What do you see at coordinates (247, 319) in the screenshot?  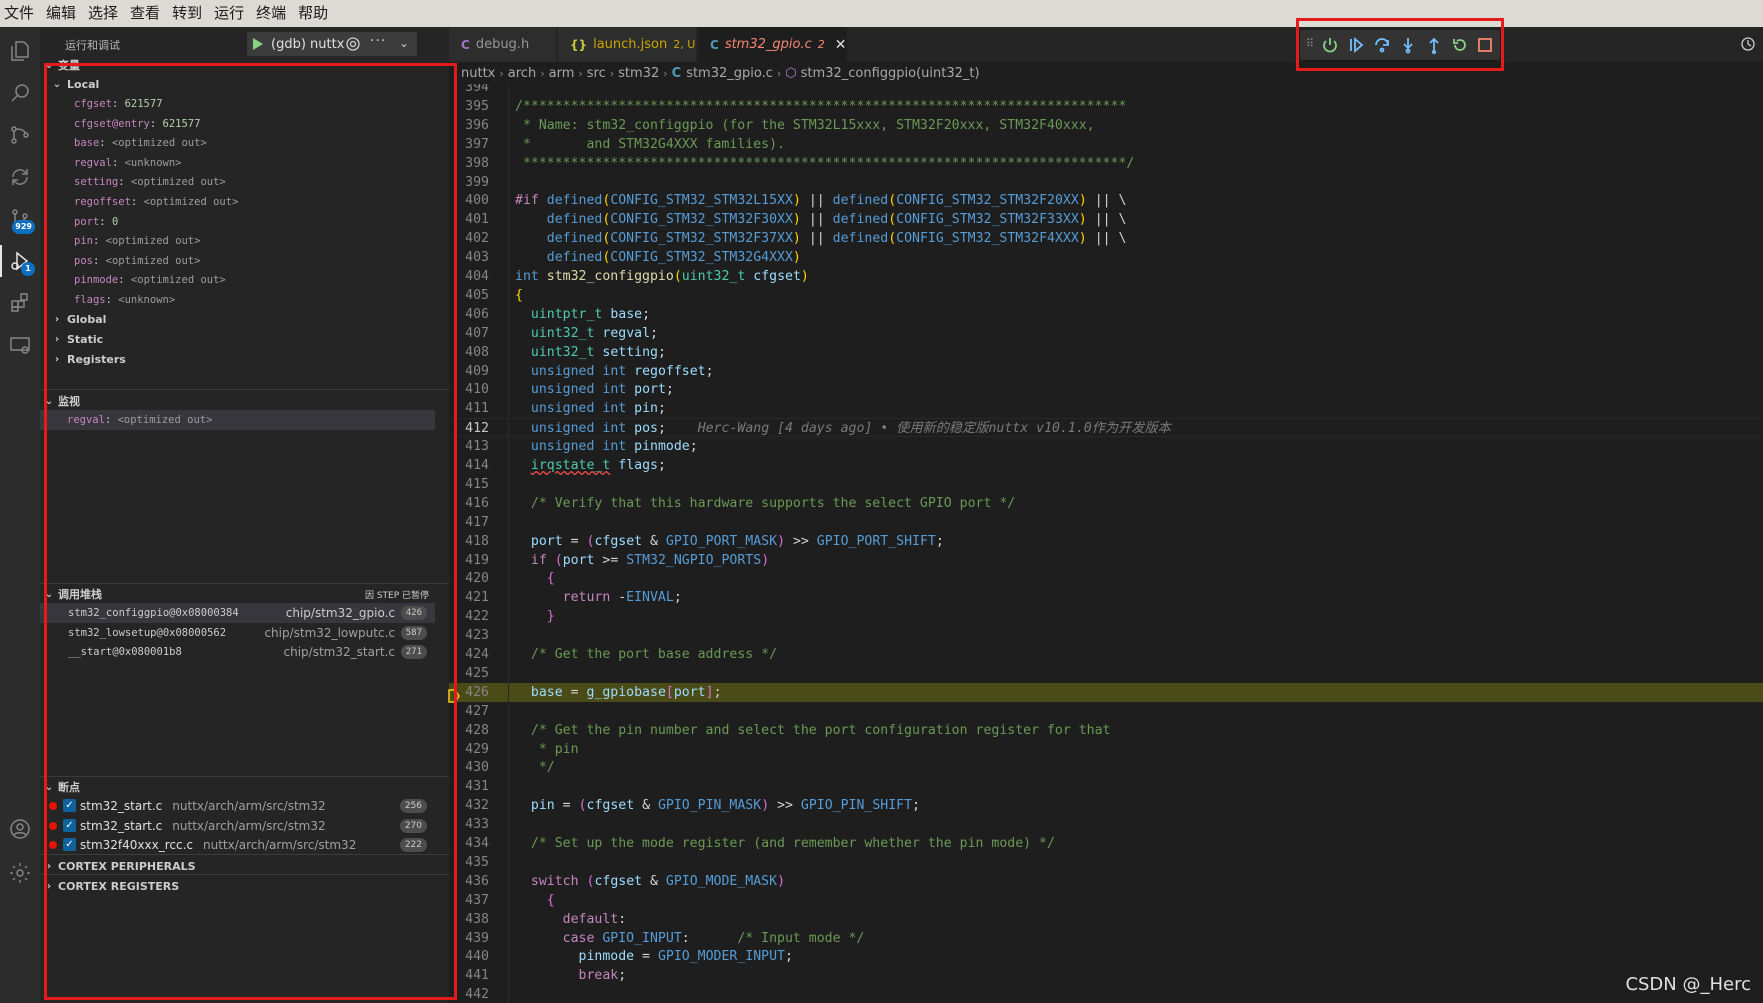 I see `scope-global: › Global` at bounding box center [247, 319].